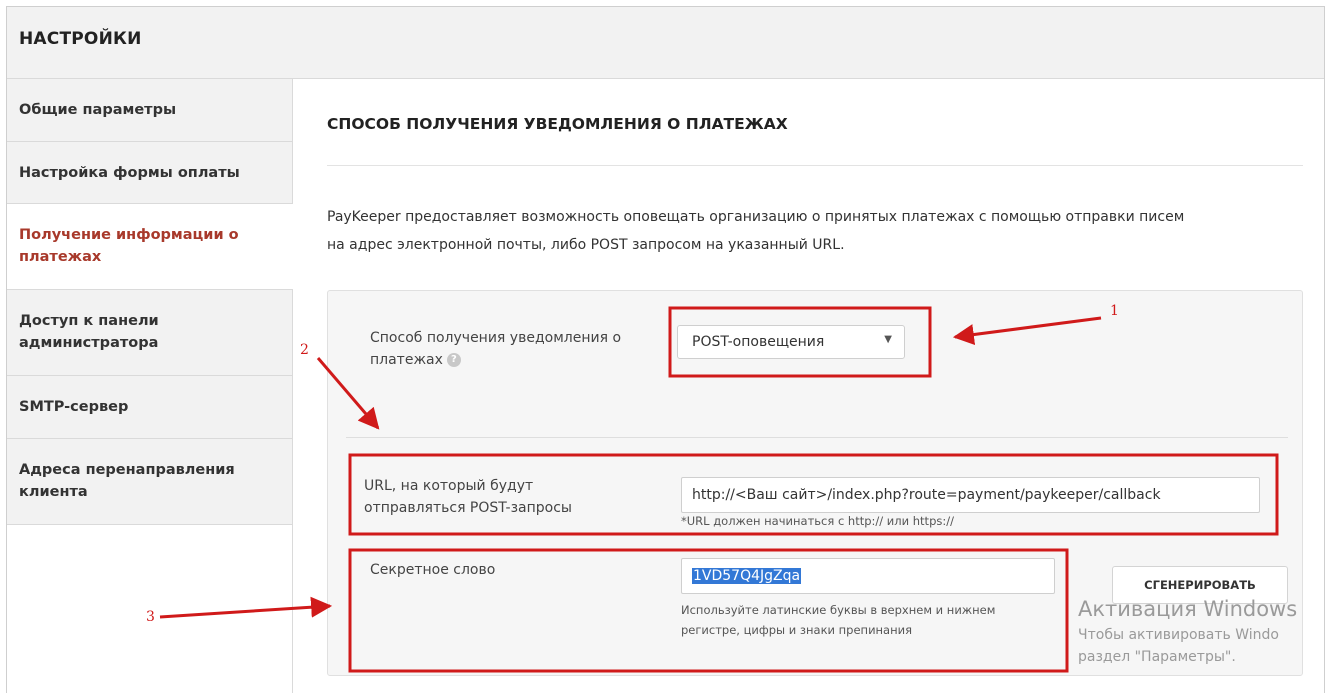 The height and width of the screenshot is (693, 1331). Describe the element at coordinates (433, 570) in the screenshot. I see `secret-word-label: Секретное слово` at that location.